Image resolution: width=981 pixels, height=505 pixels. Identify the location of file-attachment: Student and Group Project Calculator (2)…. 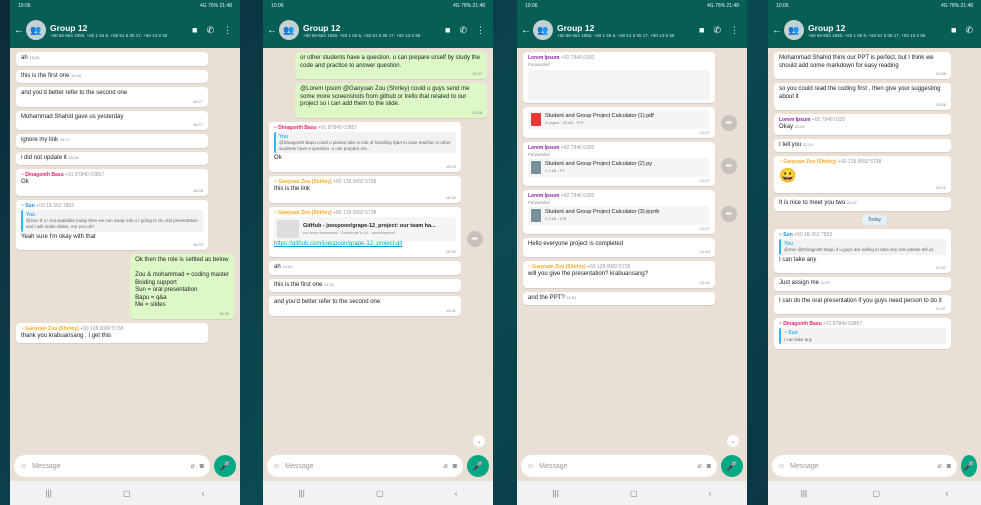
(619, 167).